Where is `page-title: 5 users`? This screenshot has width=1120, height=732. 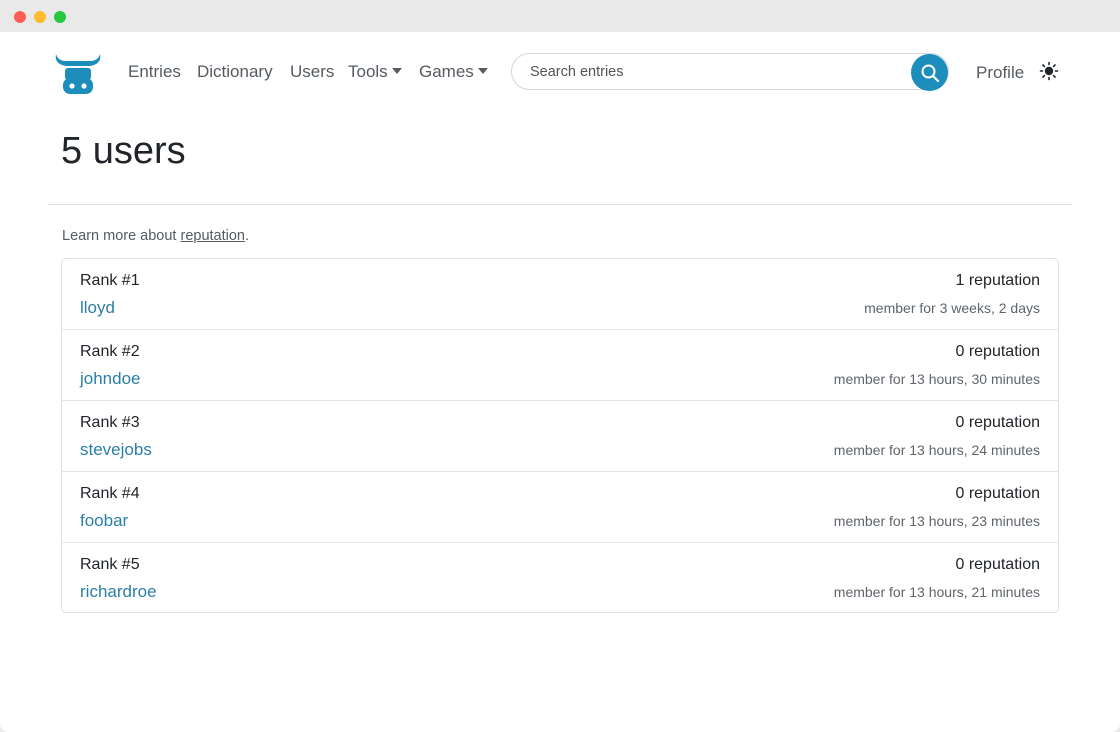
page-title: 5 users is located at coordinates (123, 151).